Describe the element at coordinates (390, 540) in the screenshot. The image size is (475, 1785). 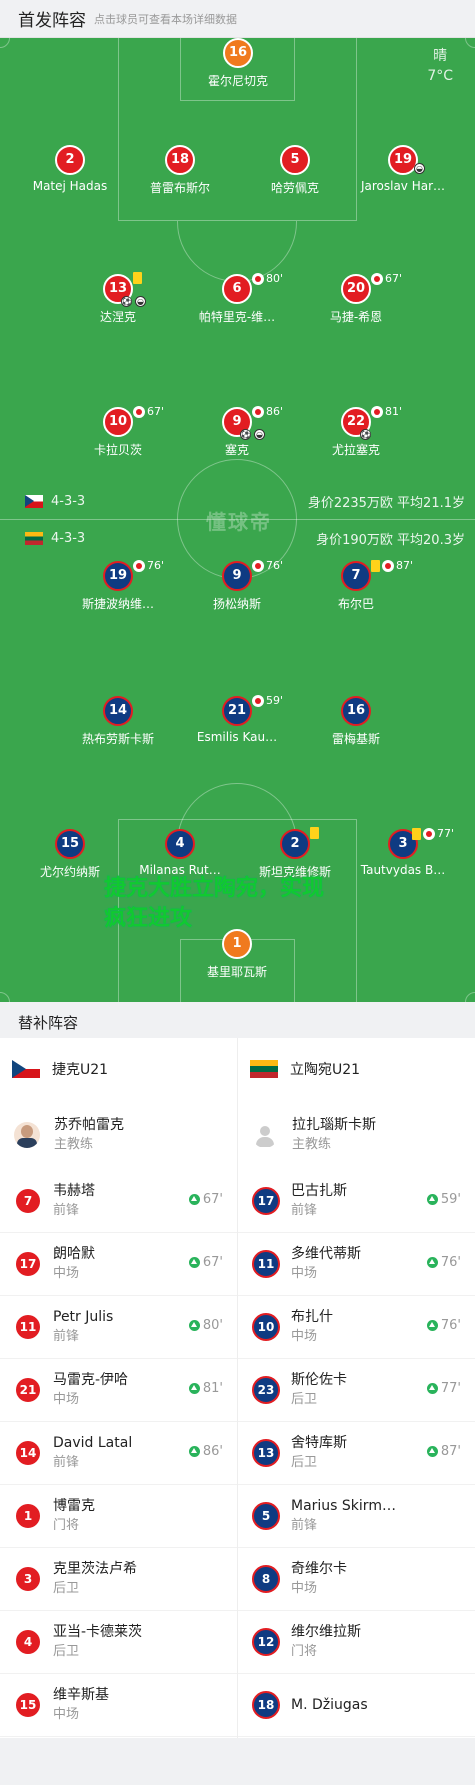
I see `away-team-stats: 身价190万欧 平均20.3岁` at that location.